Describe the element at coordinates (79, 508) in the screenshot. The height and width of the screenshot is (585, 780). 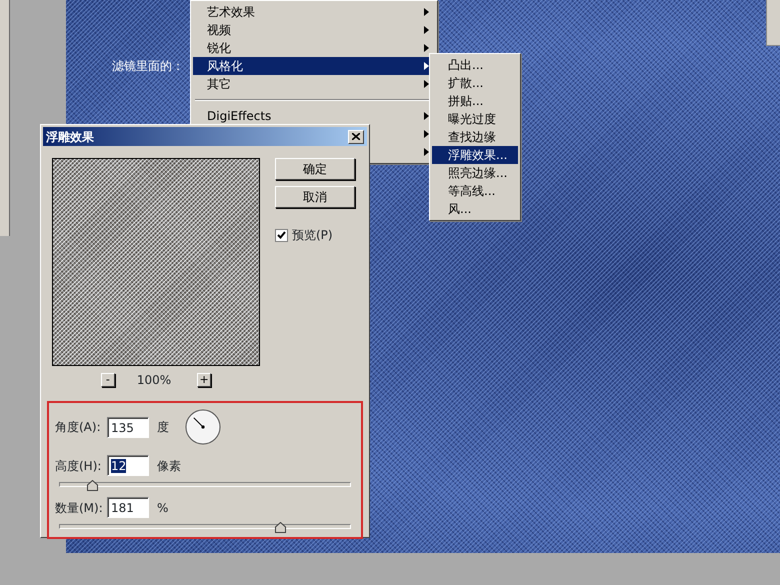
I see `field-label: 数量(M):` at that location.